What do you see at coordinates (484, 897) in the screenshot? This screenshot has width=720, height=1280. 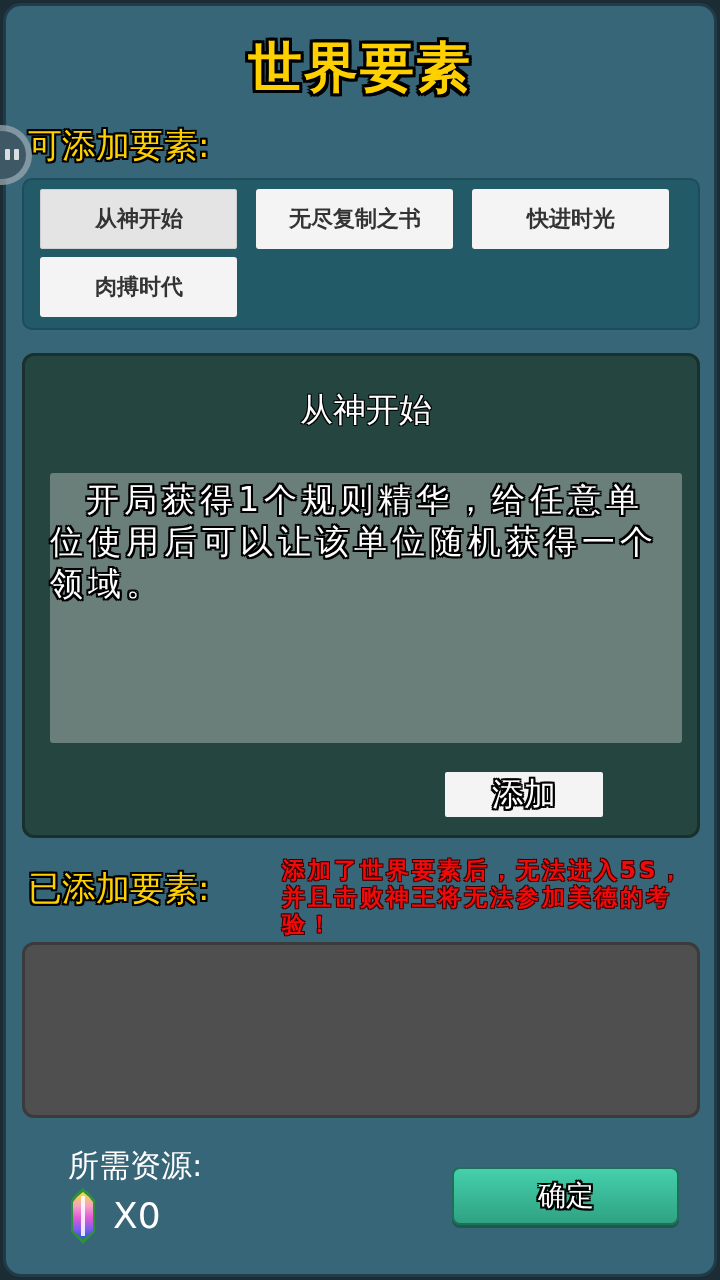 I see `warning-text: 添加了世界要素后，无法进入5S，并且击败神王将无法参加美德的考验！` at bounding box center [484, 897].